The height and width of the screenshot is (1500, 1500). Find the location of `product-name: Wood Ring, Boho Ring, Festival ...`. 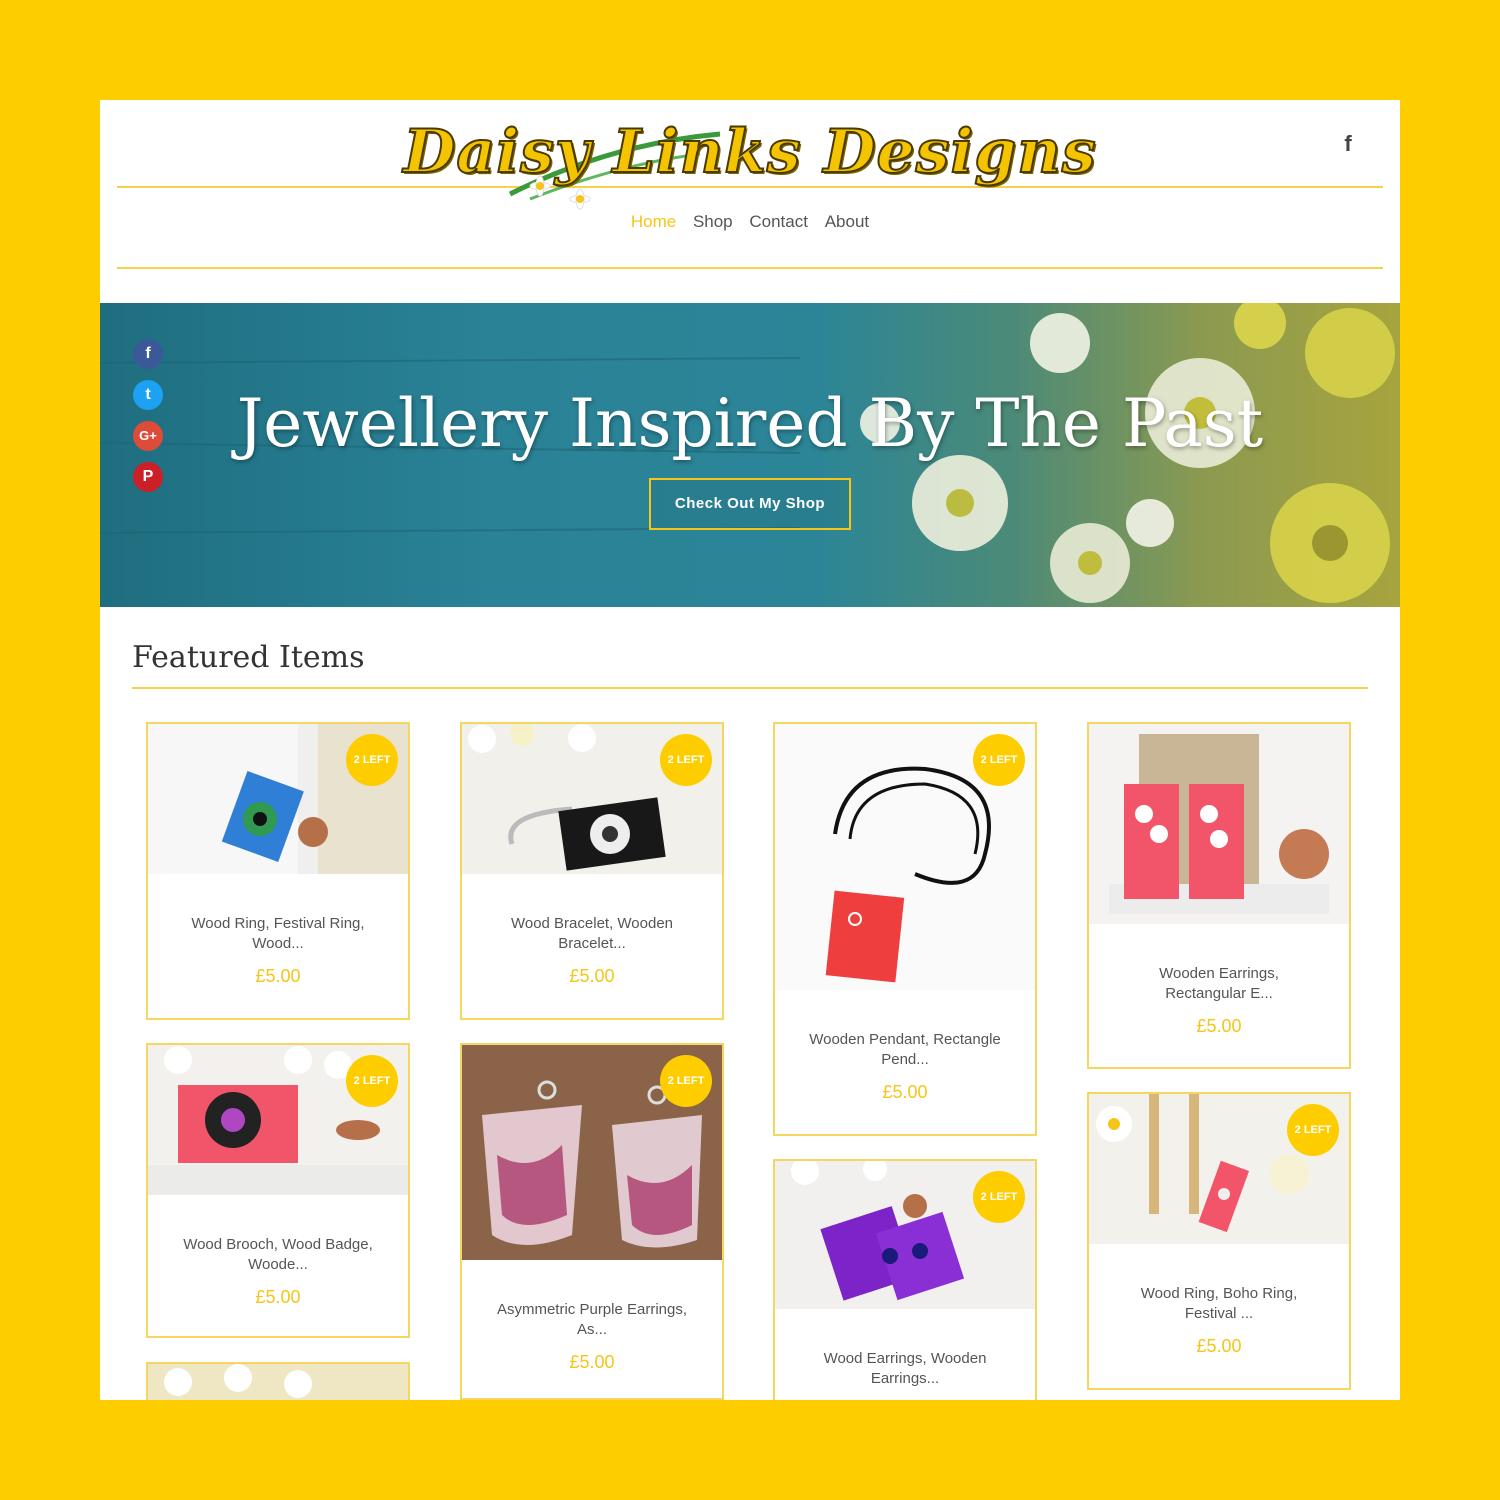

product-name: Wood Ring, Boho Ring, Festival ... is located at coordinates (1219, 1304).